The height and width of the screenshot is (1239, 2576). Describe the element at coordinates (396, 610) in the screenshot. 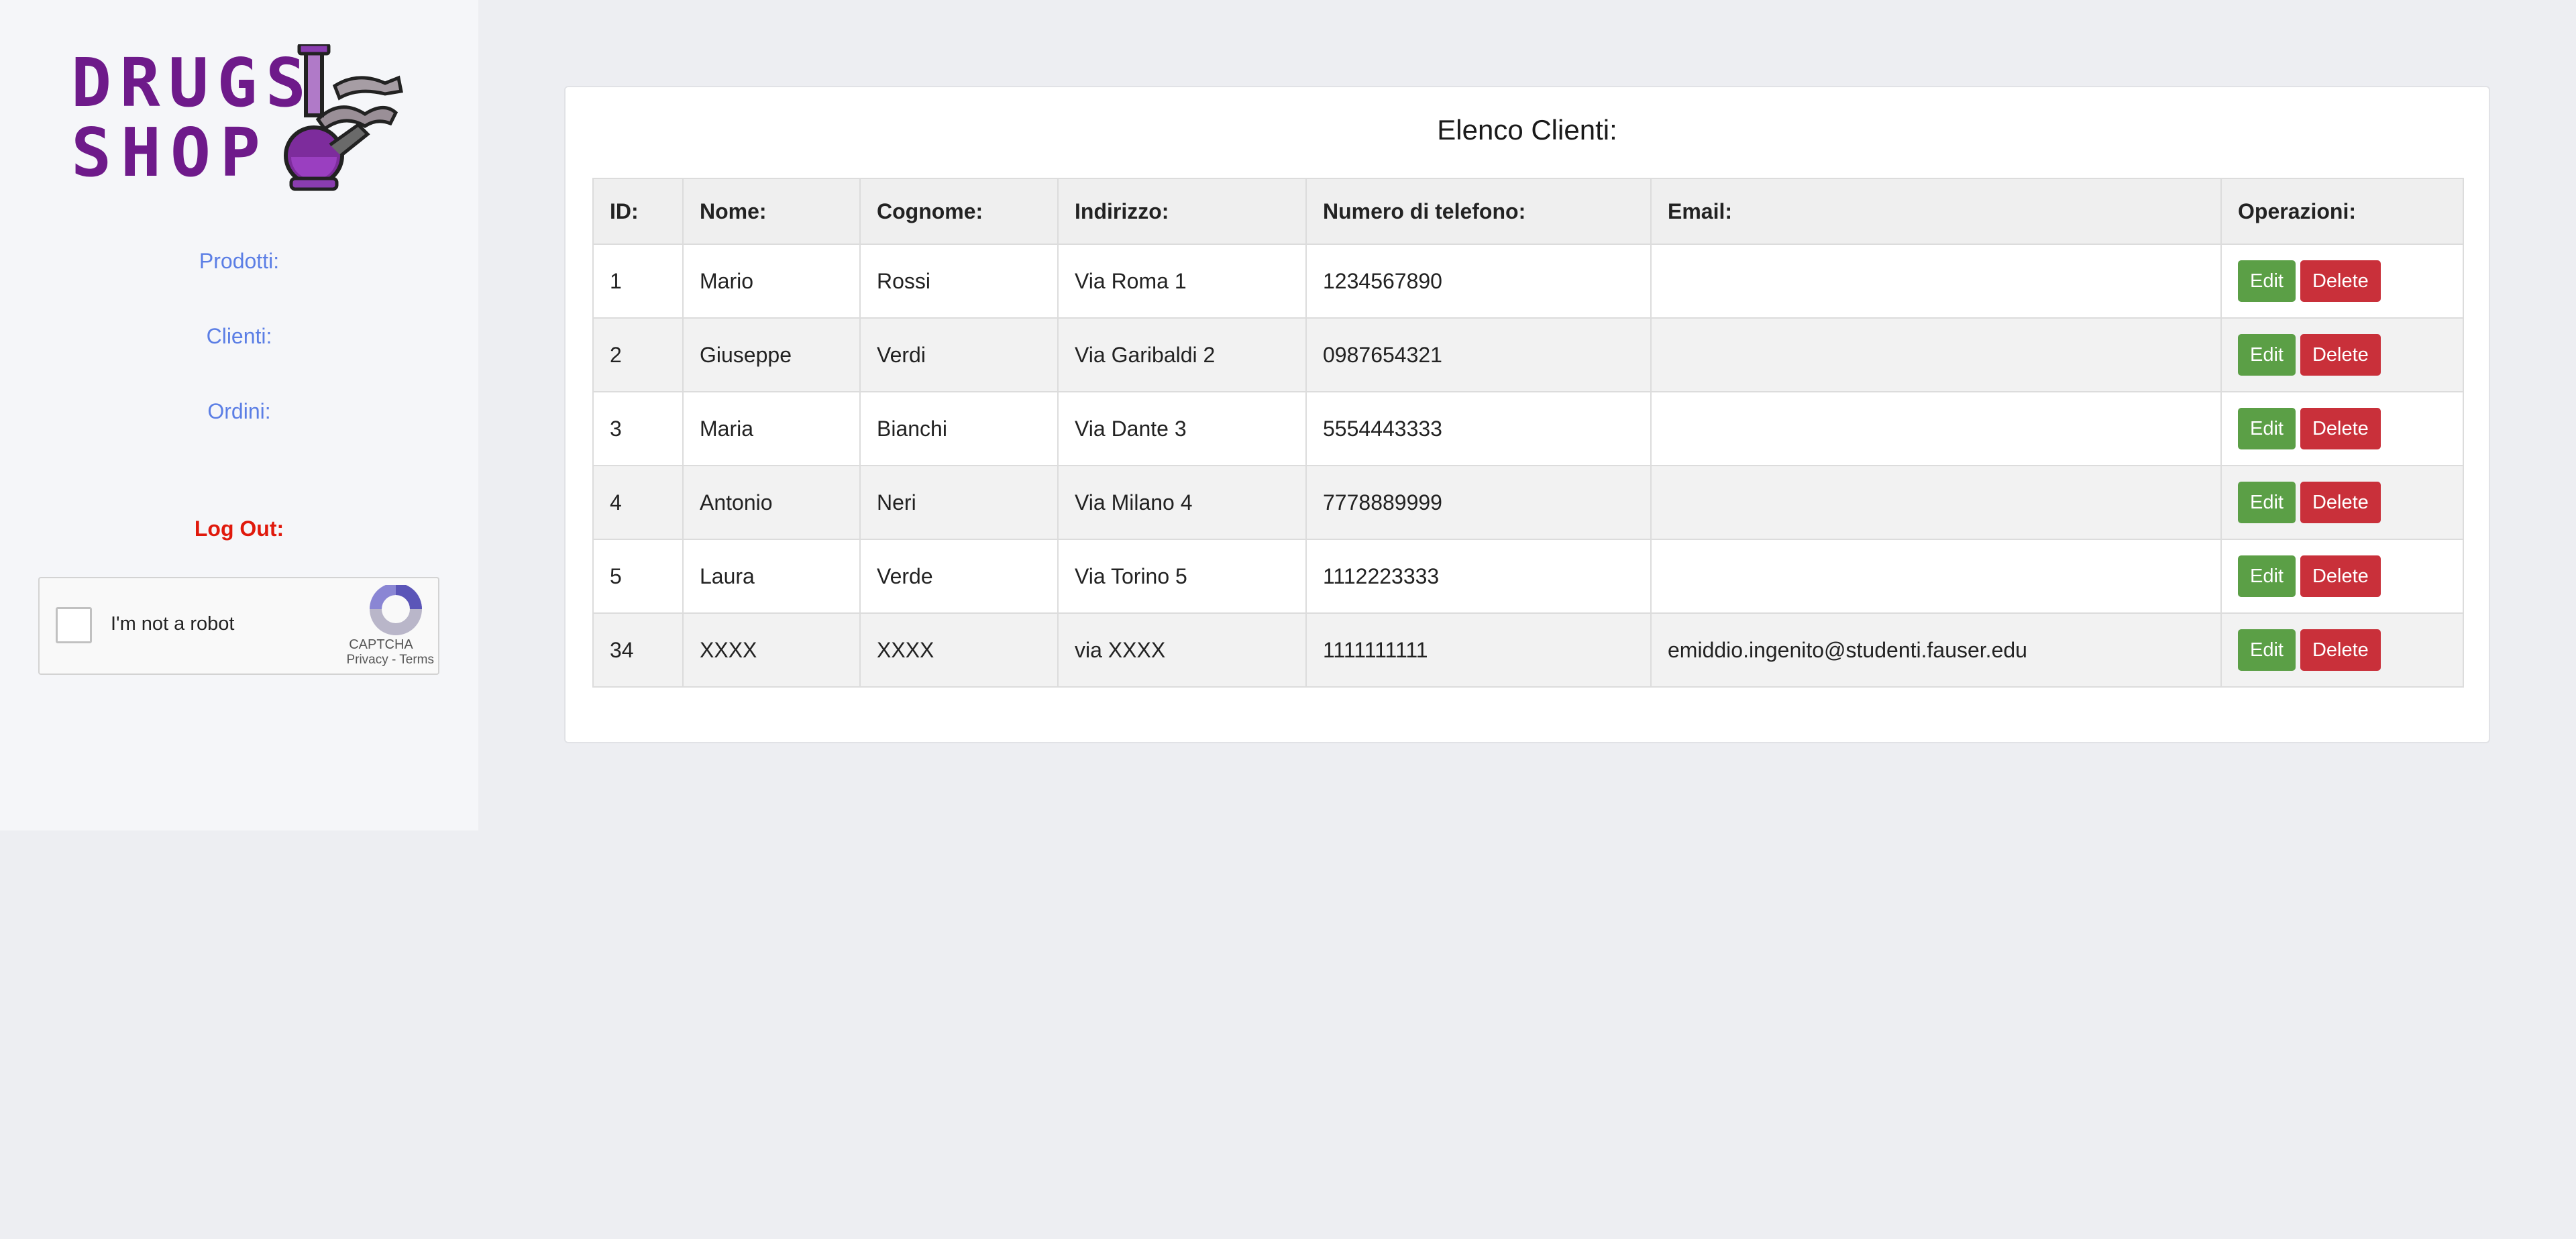

I see `recaptcha-icon` at that location.